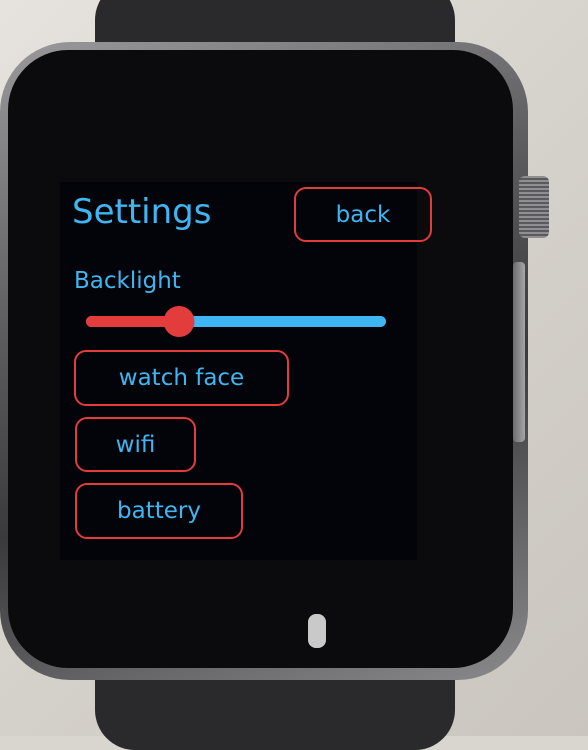 The image size is (588, 750). I want to click on slider-knob, so click(179, 321).